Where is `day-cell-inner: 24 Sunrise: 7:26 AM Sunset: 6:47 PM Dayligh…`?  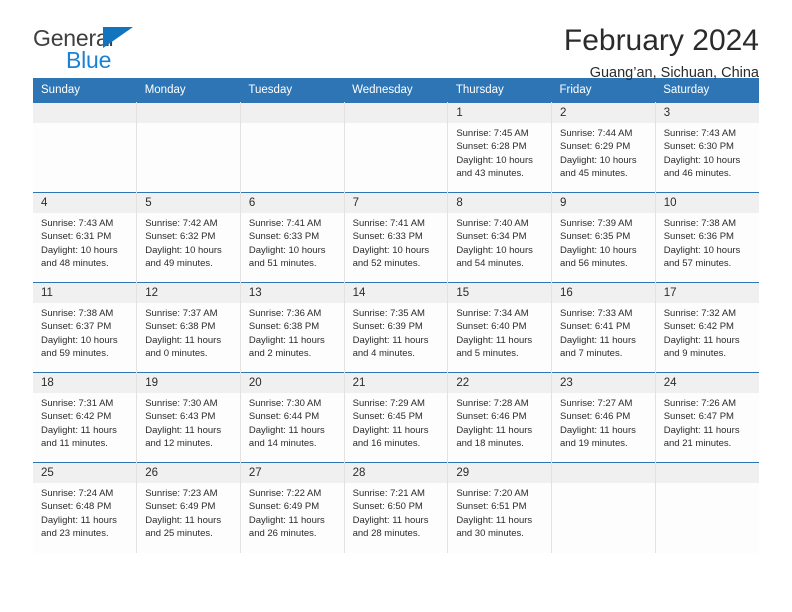 day-cell-inner: 24 Sunrise: 7:26 AM Sunset: 6:47 PM Dayligh… is located at coordinates (707, 417).